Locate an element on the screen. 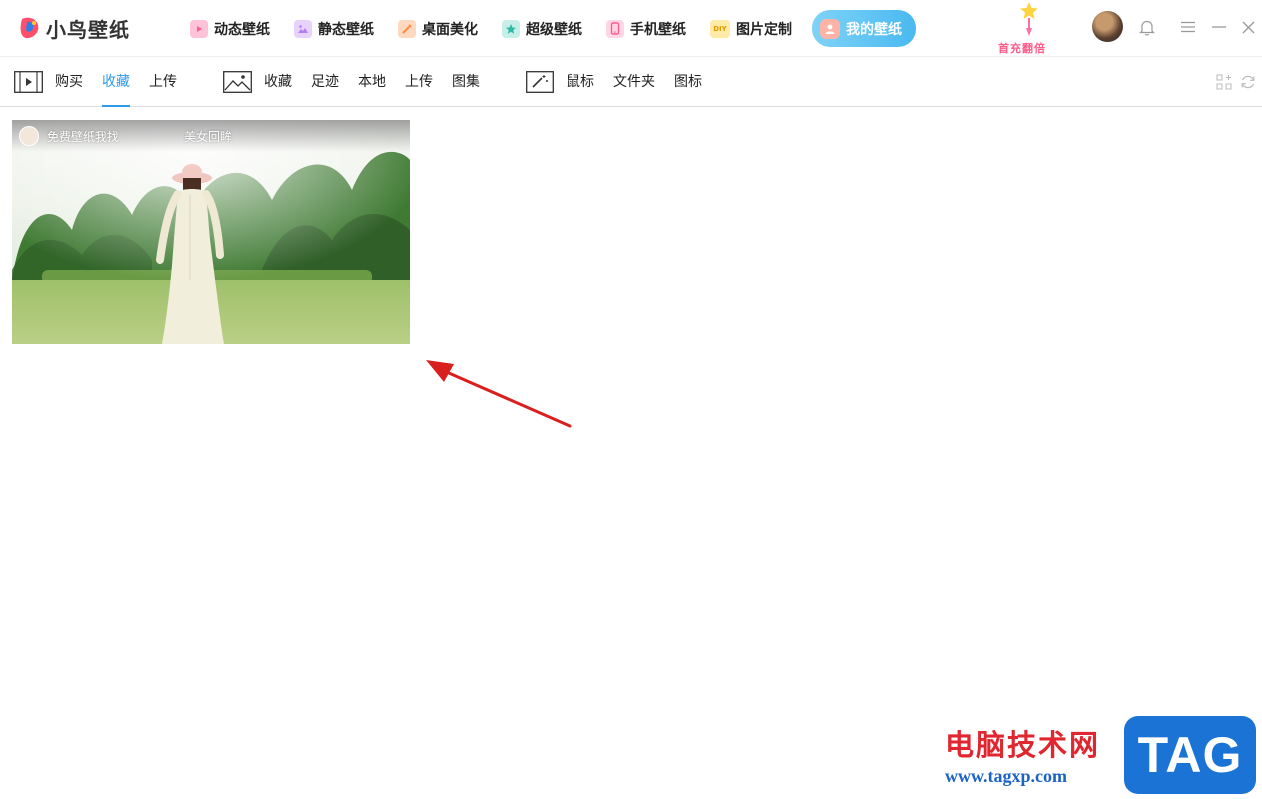  video-icon is located at coordinates (28, 82).